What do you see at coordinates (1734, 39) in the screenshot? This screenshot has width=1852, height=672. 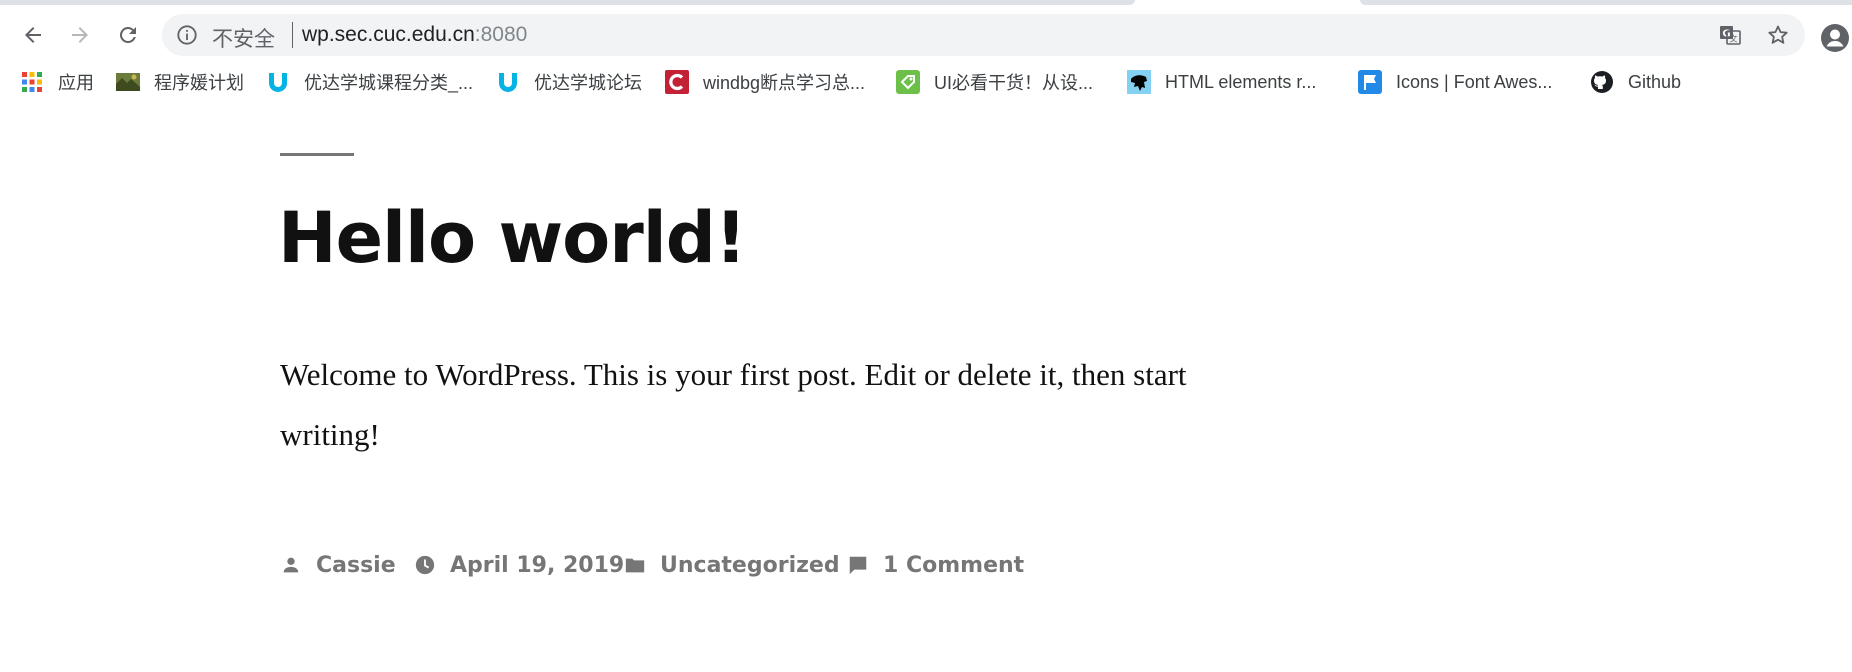 I see `svg-text: 文` at bounding box center [1734, 39].